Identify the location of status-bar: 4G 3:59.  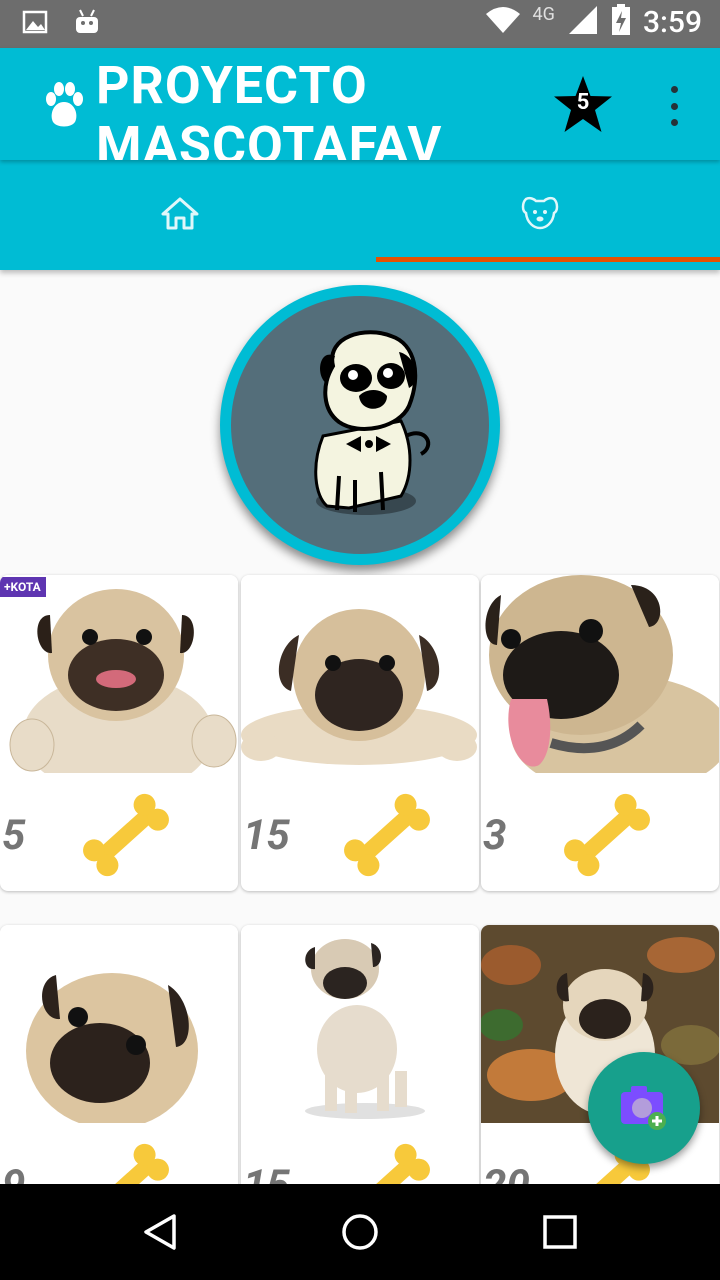
(360, 24).